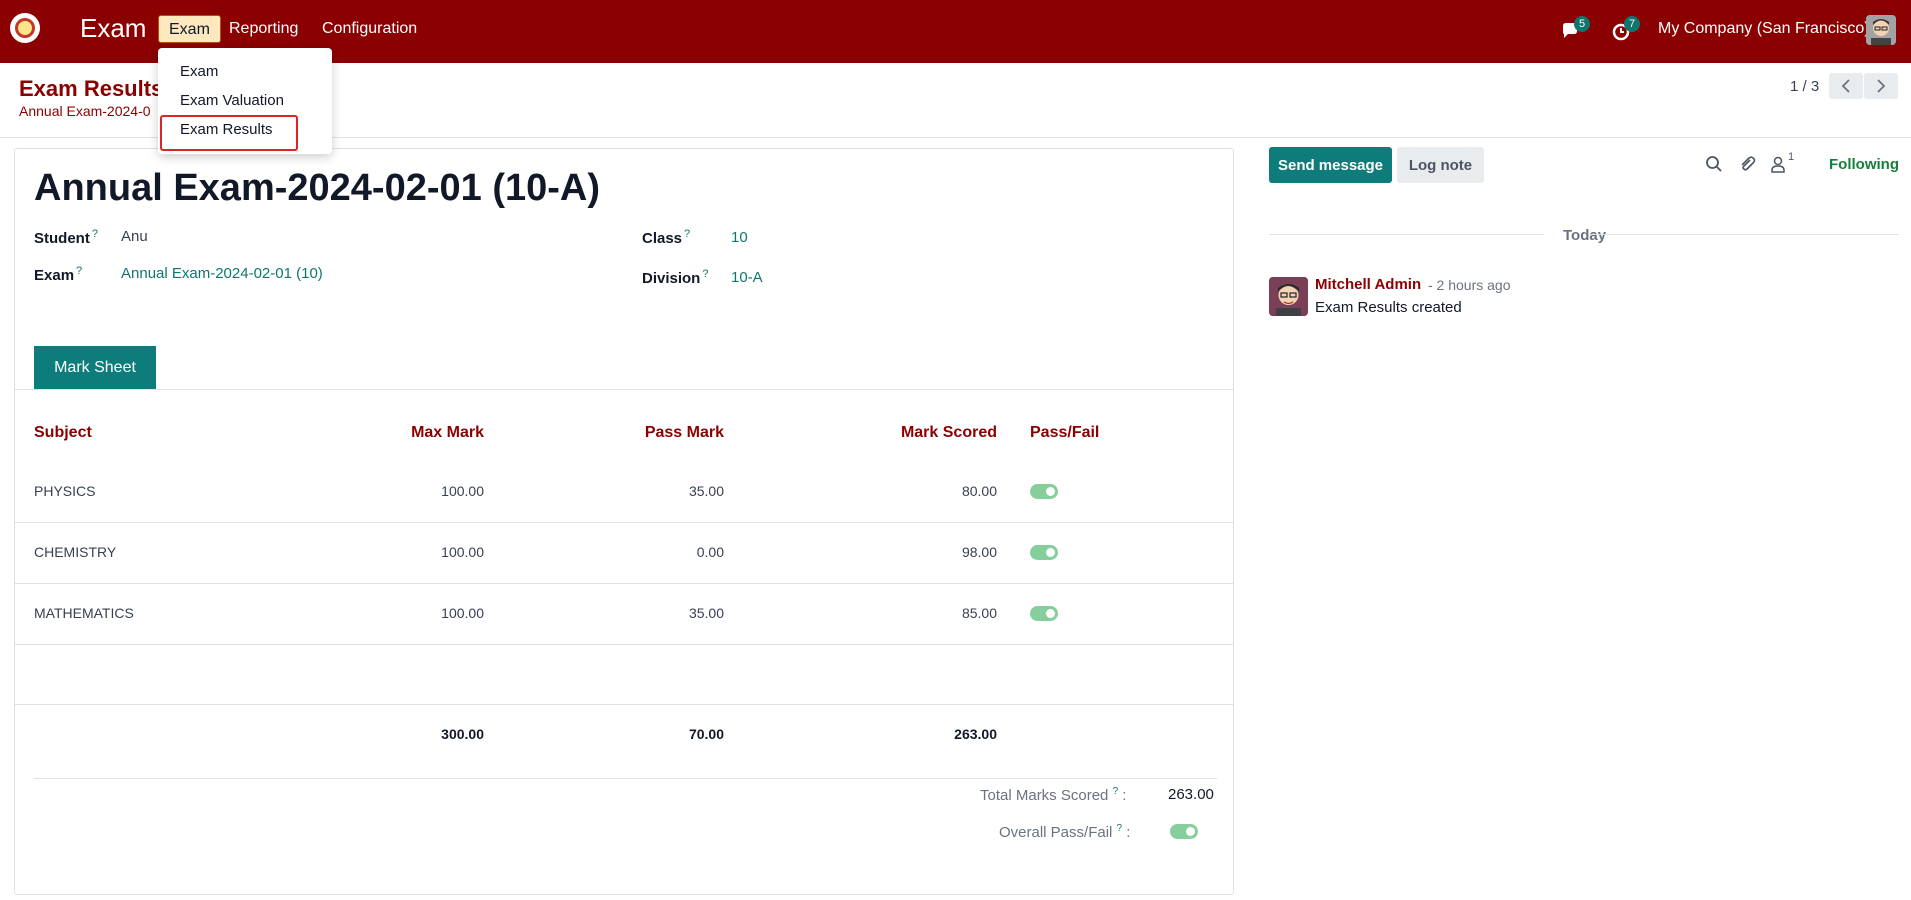  Describe the element at coordinates (1632, 24) in the screenshot. I see `activities-badge: 7` at that location.